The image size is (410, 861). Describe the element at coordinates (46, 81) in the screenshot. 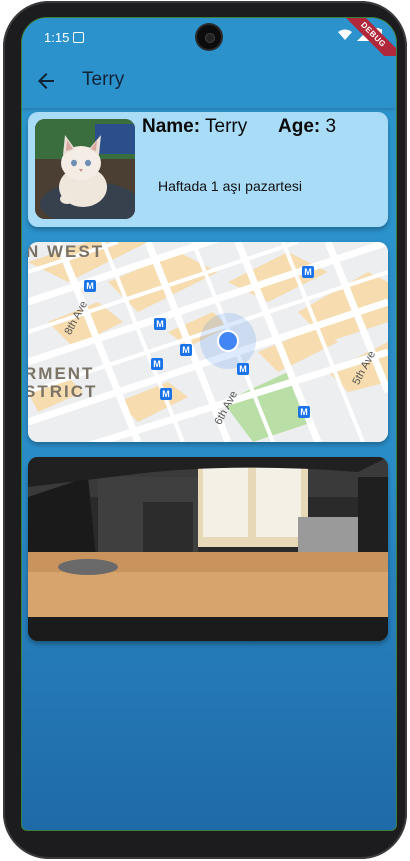

I see `back-arrow-icon` at that location.